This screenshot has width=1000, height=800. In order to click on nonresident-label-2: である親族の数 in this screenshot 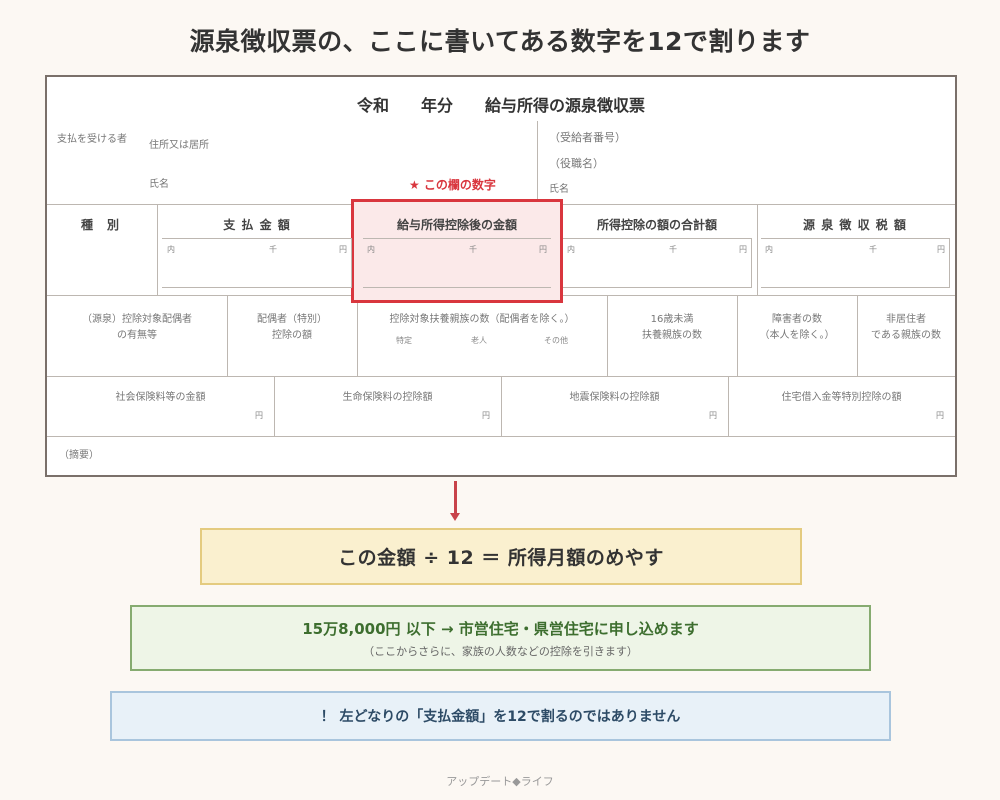, I will do `click(906, 335)`.